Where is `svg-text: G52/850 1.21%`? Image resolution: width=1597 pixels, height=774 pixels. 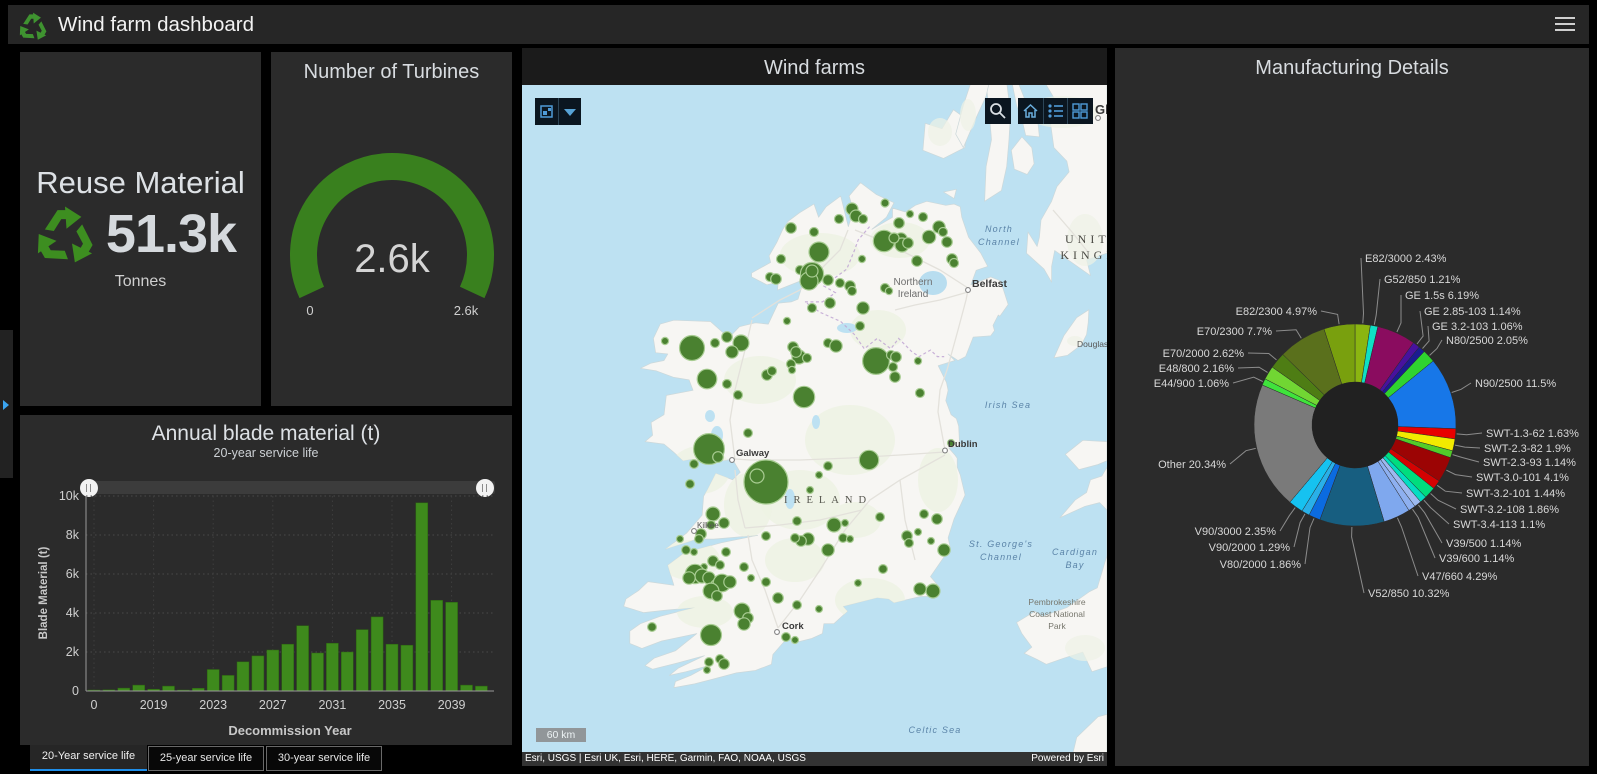 svg-text: G52/850 1.21% is located at coordinates (1422, 280).